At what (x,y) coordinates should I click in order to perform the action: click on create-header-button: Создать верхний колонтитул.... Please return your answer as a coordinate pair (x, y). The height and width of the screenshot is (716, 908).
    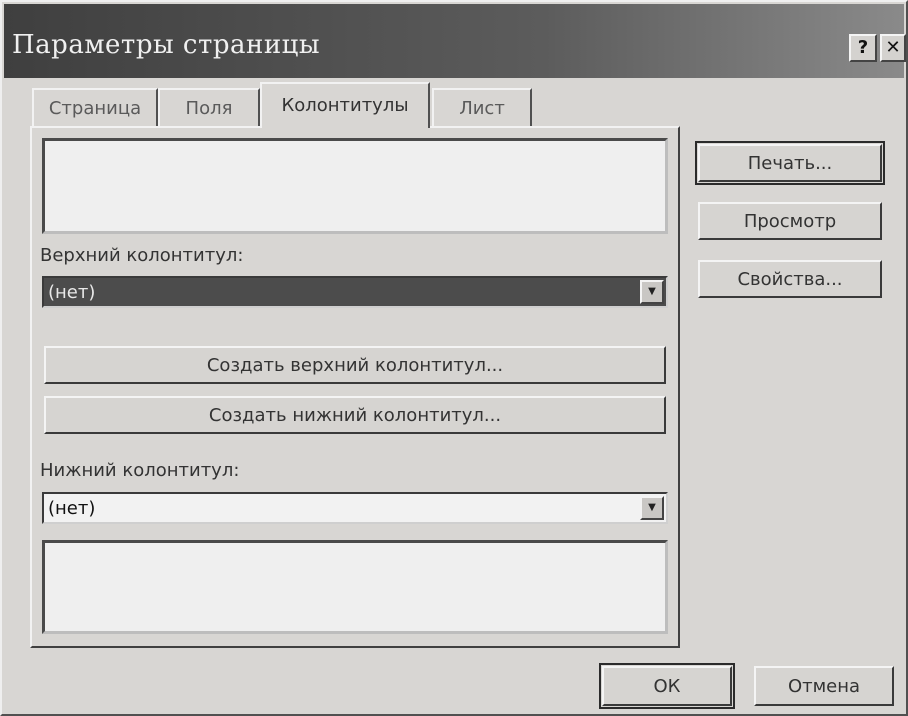
    Looking at the image, I should click on (355, 365).